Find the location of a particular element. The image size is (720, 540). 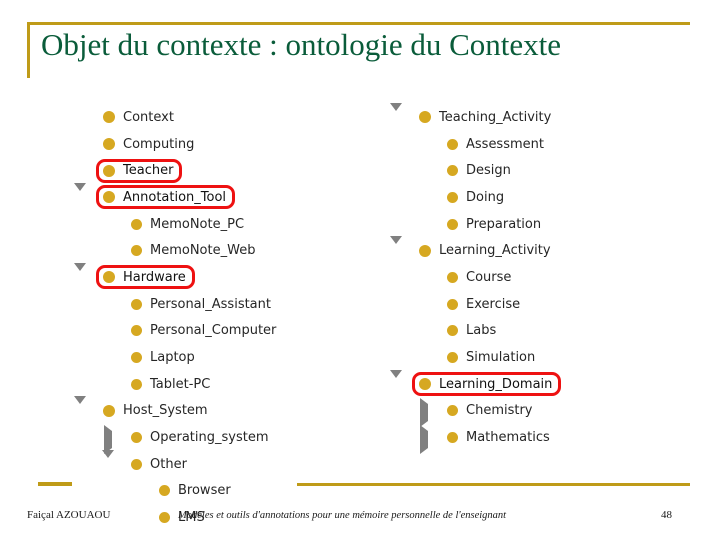

tree-row: Hardware is located at coordinates (224, 276).